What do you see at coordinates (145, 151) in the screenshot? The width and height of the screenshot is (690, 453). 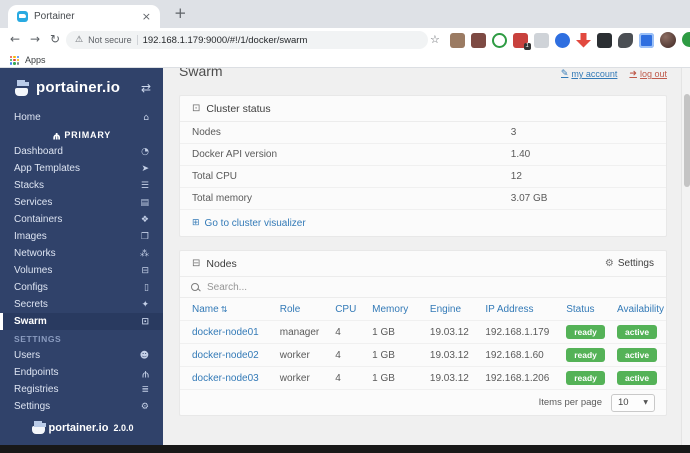 I see `dashboard-icon: ◔` at bounding box center [145, 151].